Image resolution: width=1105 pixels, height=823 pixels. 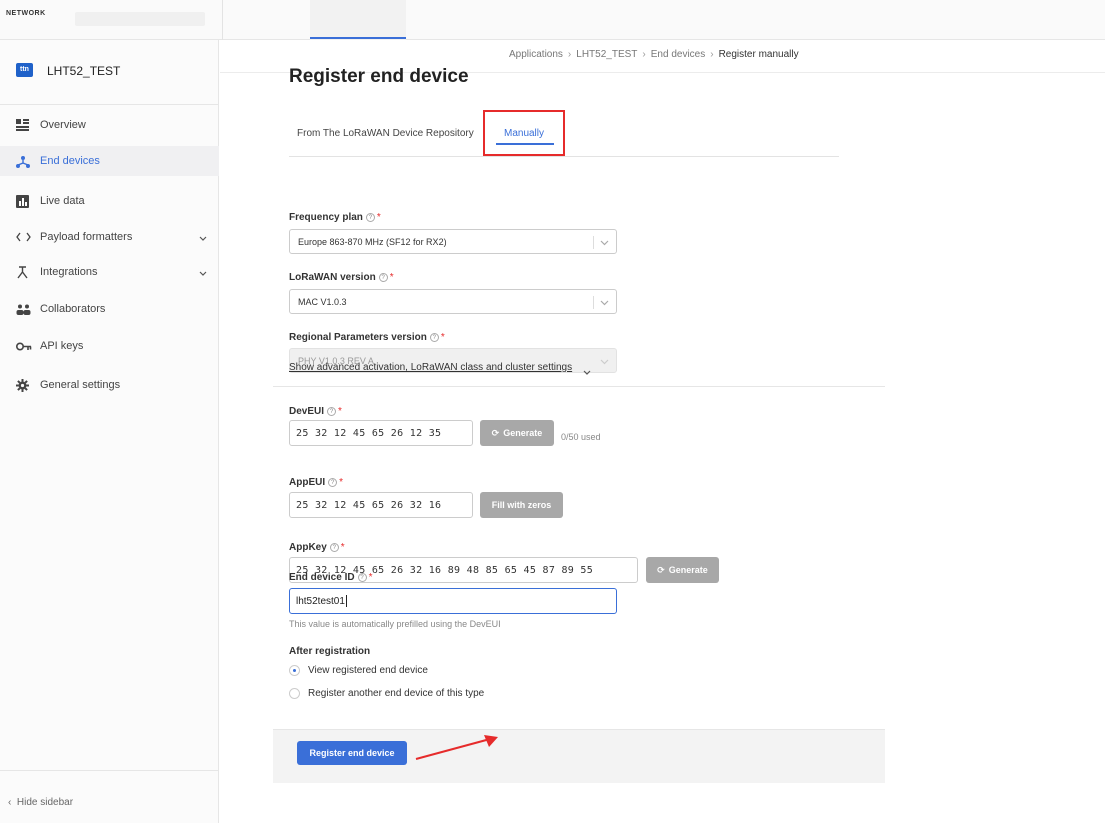 I want to click on sidebar-item-label: Collaborators, so click(x=73, y=309).